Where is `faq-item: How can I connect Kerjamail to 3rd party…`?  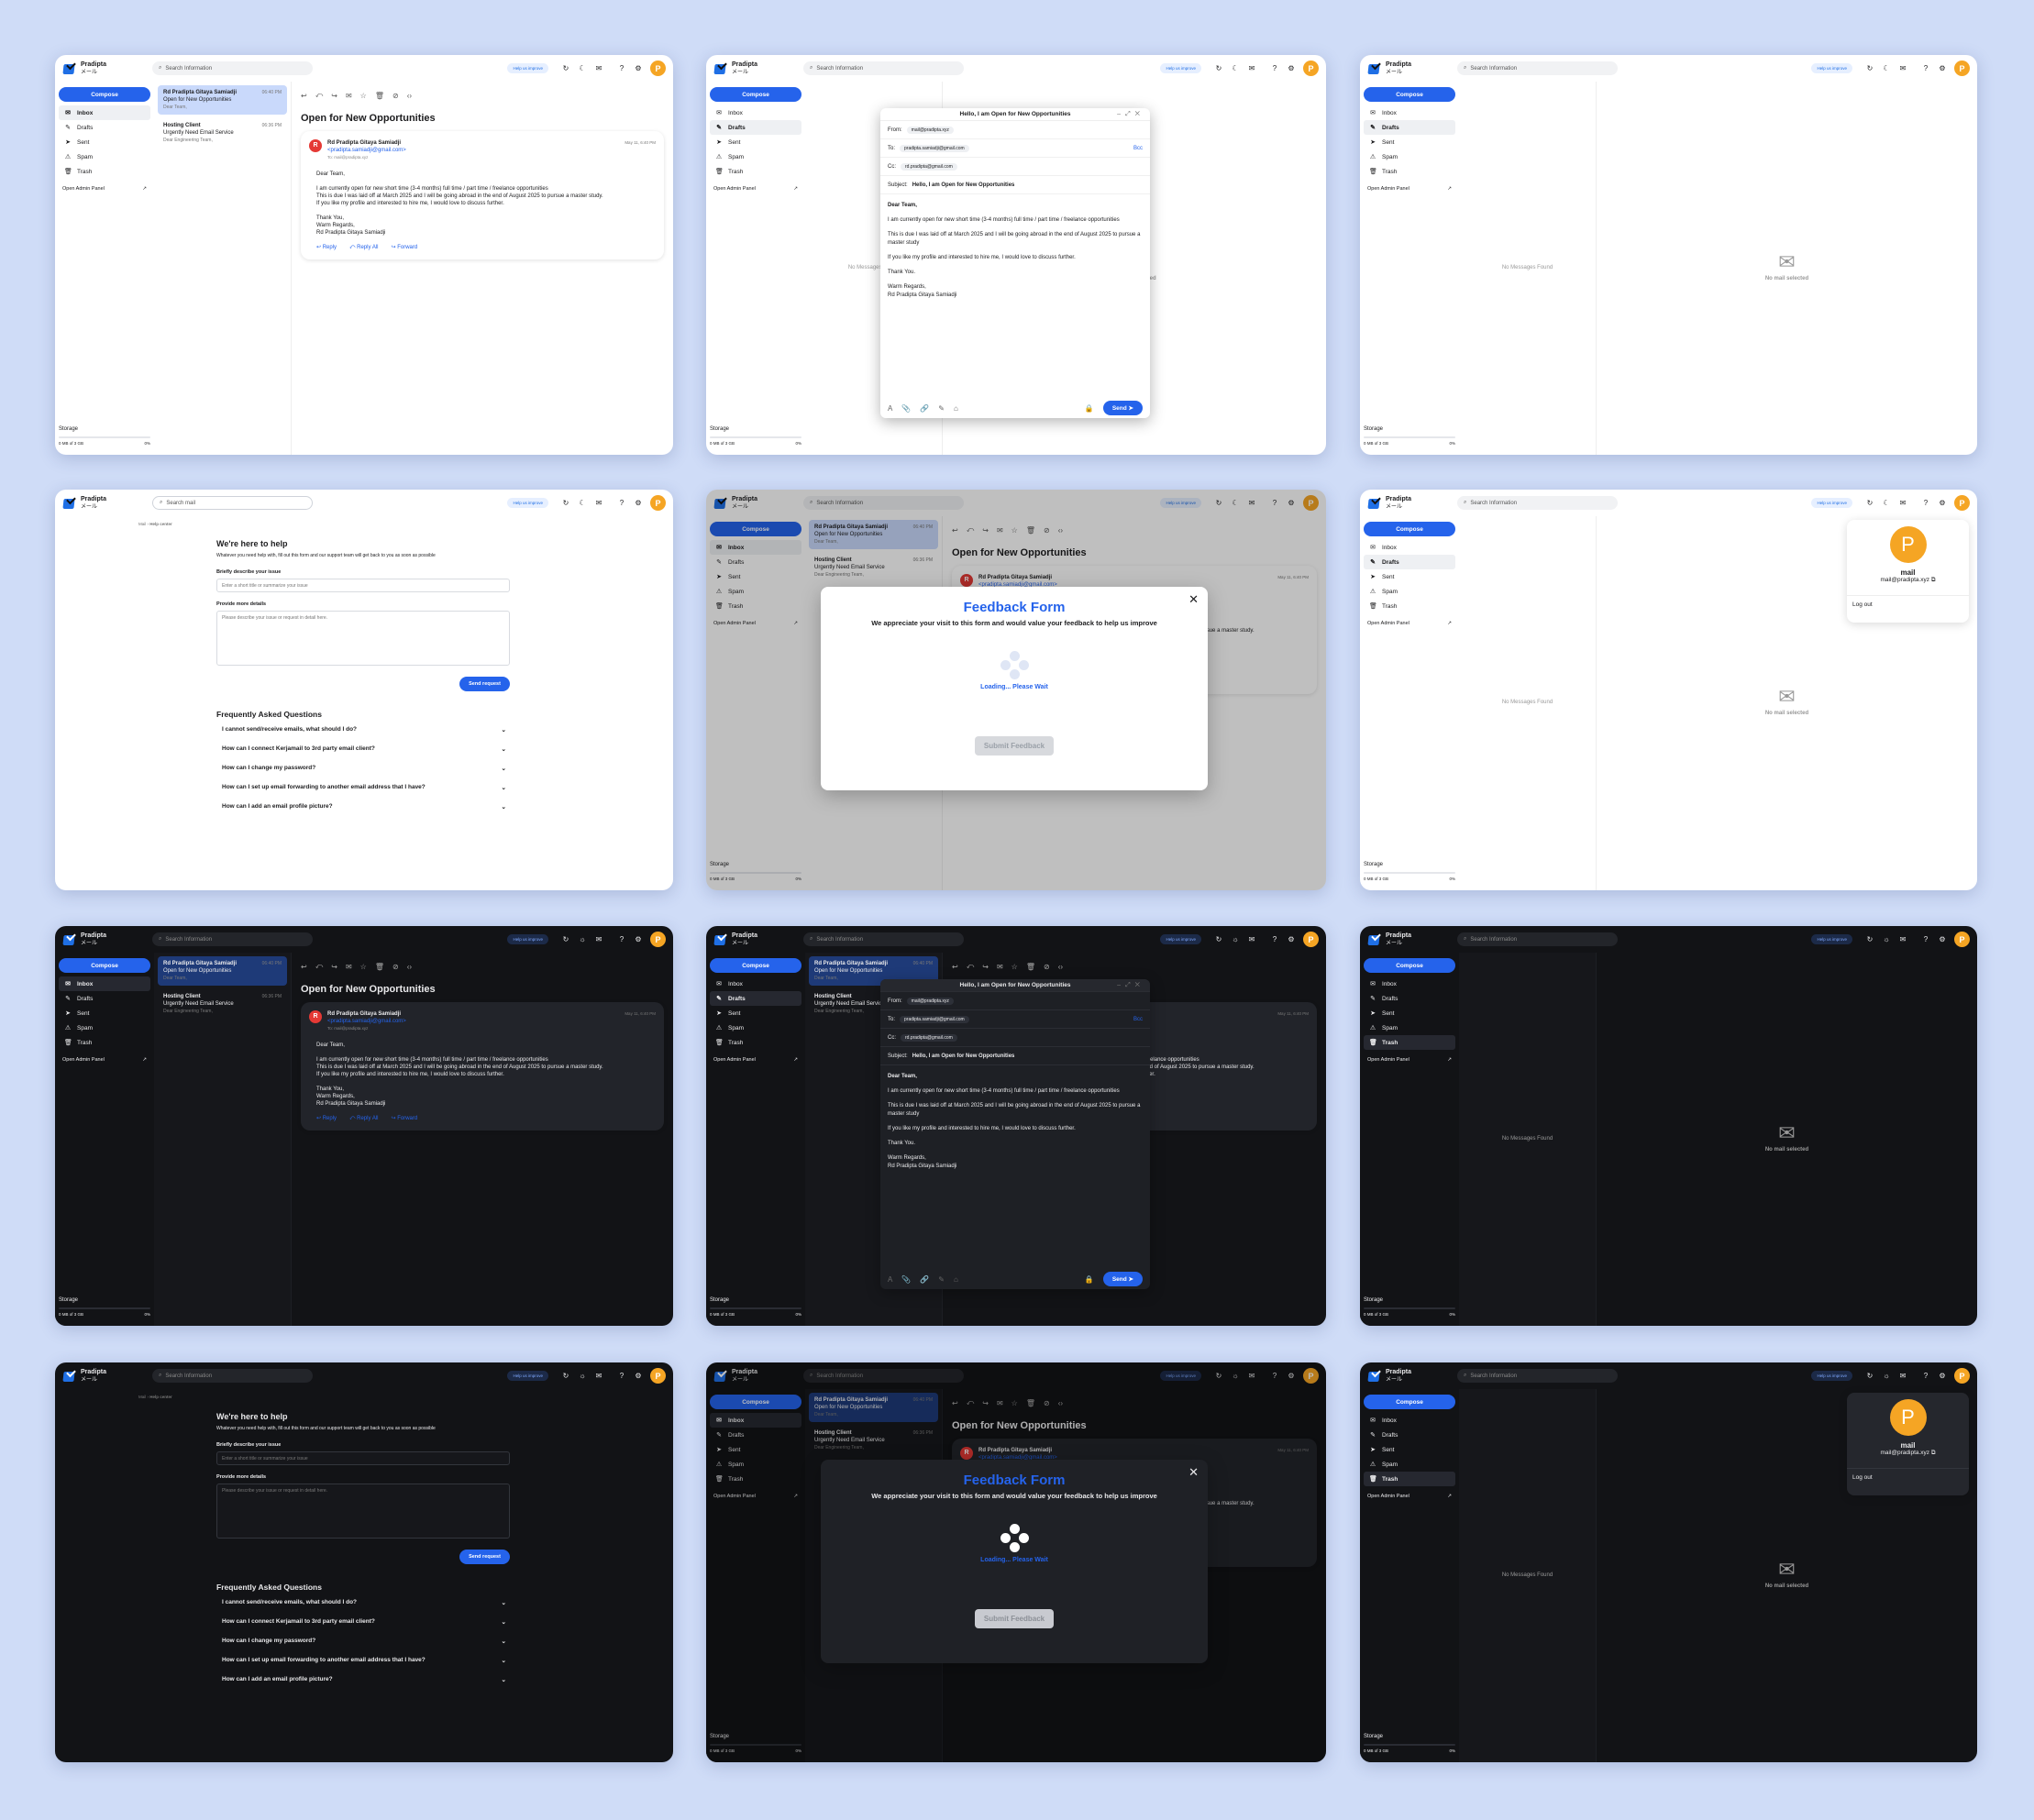 faq-item: How can I connect Kerjamail to 3rd party… is located at coordinates (364, 749).